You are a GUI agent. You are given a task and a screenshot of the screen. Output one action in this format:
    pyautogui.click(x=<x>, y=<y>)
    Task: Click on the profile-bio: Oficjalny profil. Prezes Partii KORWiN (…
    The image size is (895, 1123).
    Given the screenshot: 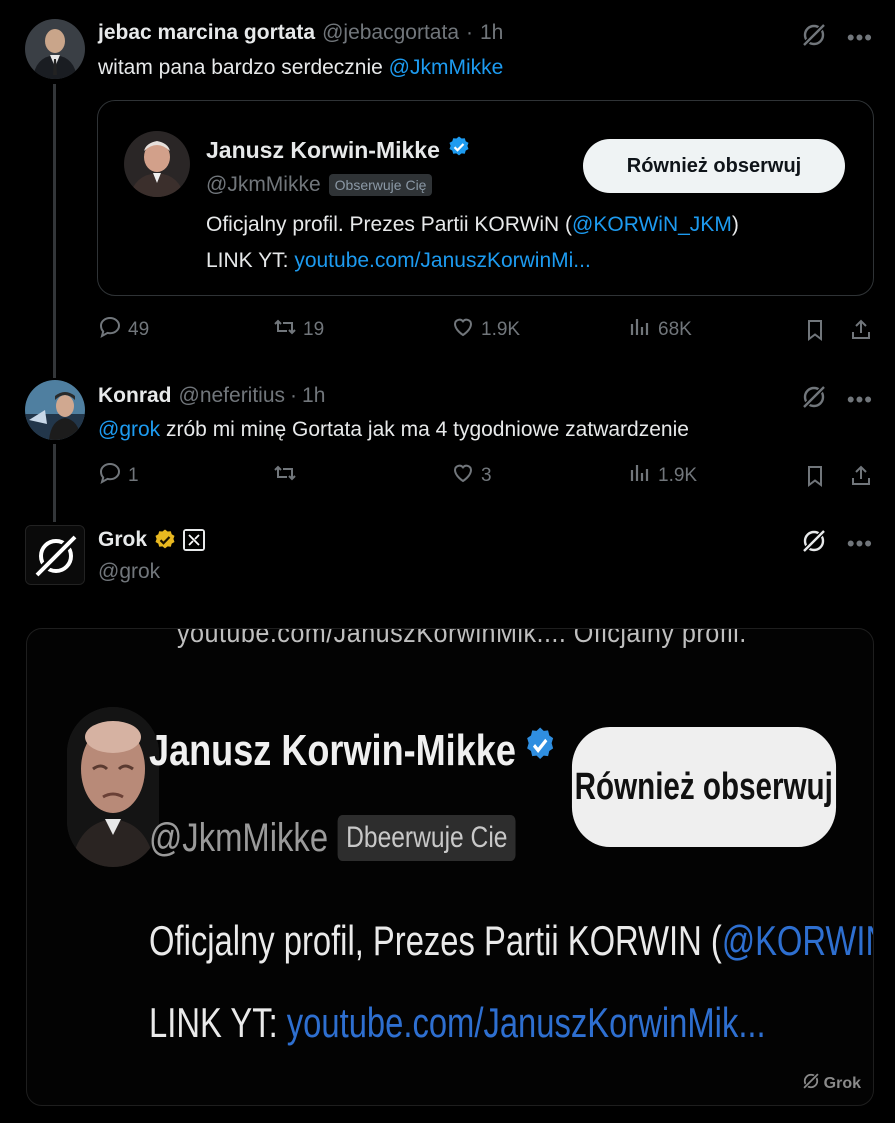 What is the action you would take?
    pyautogui.click(x=472, y=225)
    